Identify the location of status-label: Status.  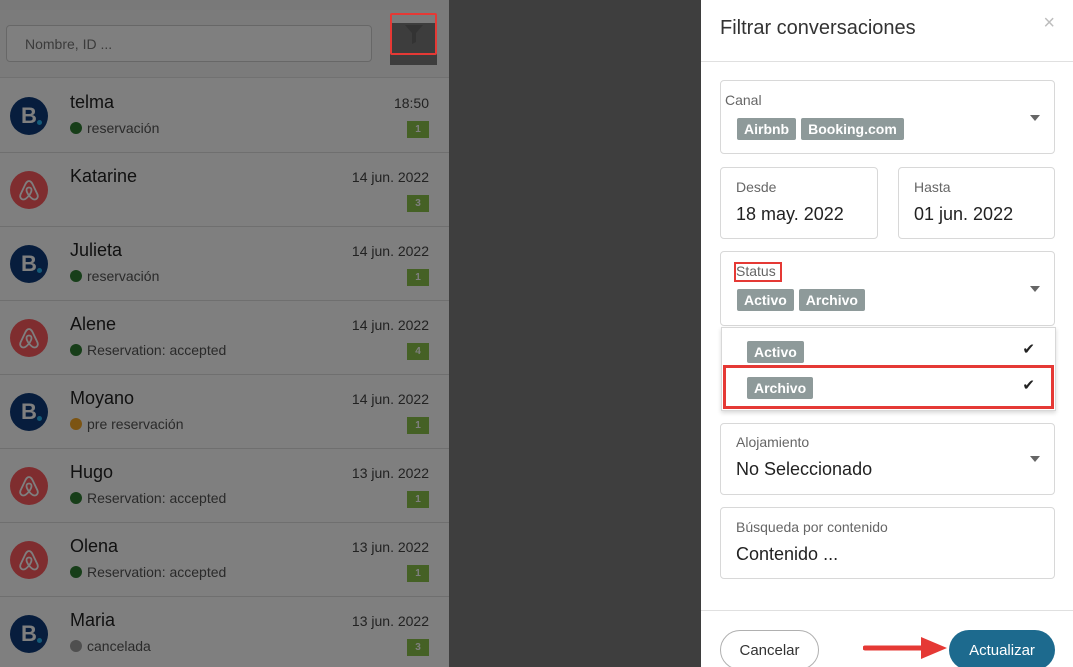
(756, 271).